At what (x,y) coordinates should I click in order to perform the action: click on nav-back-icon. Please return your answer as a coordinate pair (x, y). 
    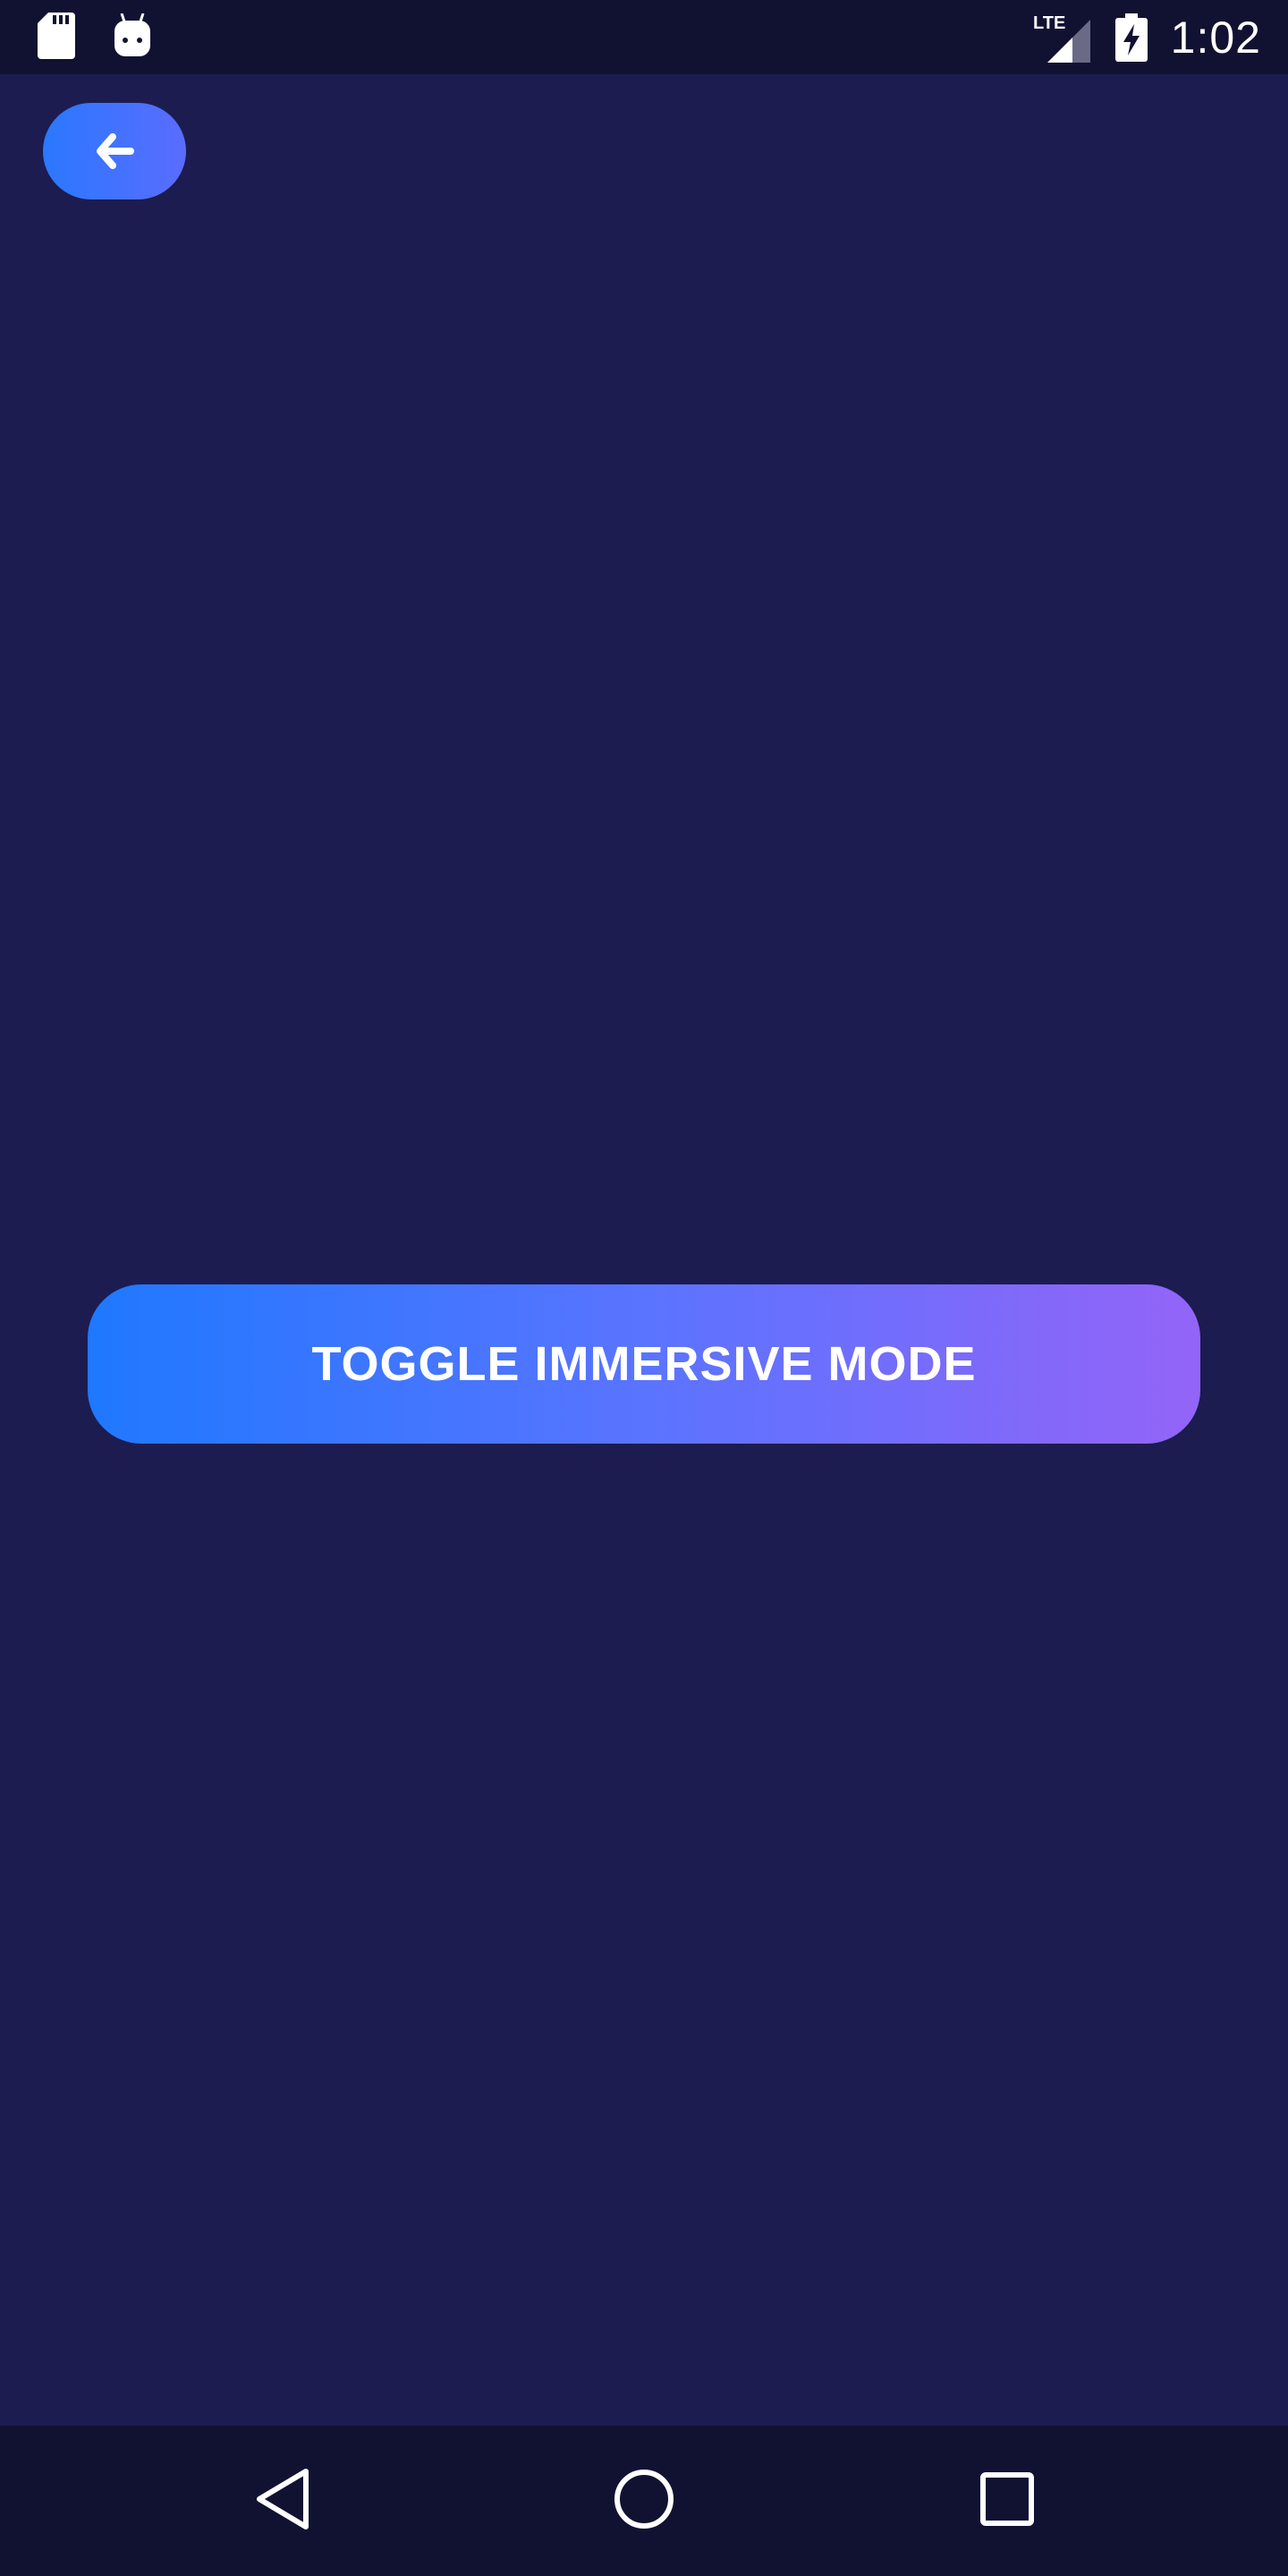
    Looking at the image, I should click on (282, 2501).